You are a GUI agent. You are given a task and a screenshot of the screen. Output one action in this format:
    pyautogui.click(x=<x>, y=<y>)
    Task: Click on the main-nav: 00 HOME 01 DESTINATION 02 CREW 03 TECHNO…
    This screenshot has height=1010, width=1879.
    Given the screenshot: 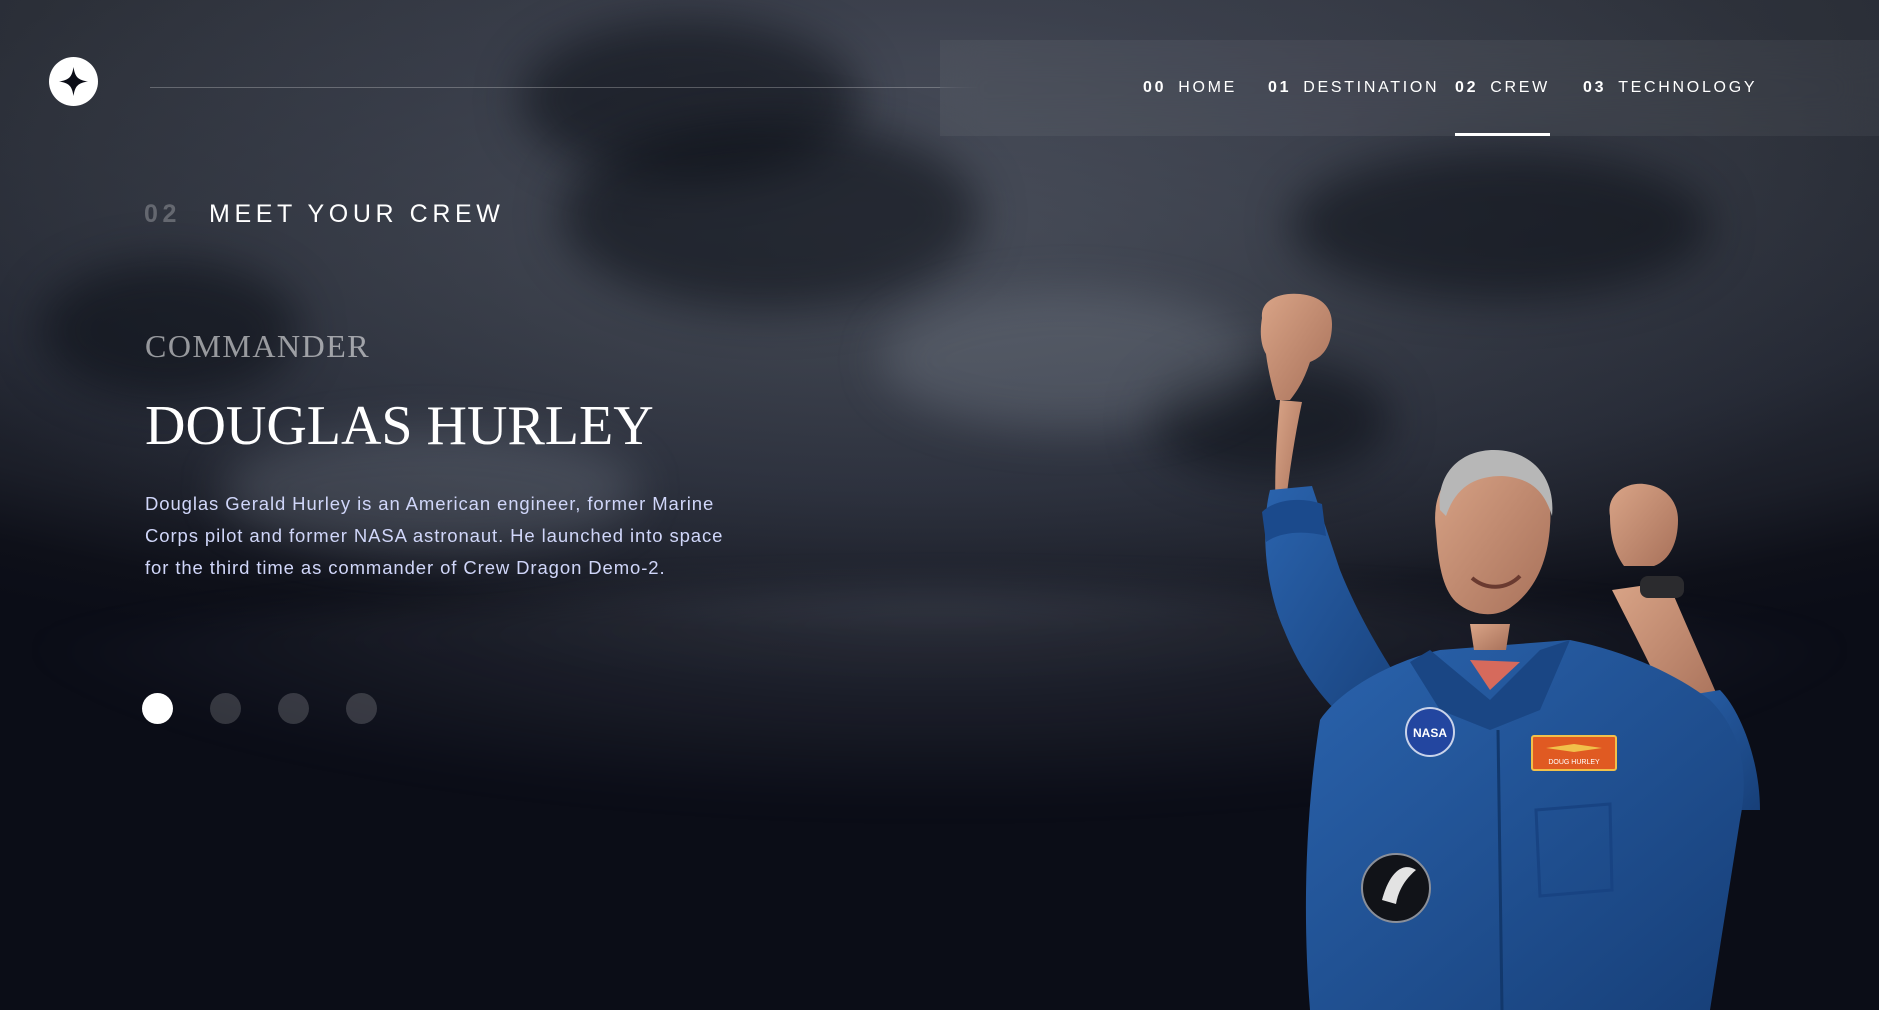 What is the action you would take?
    pyautogui.click(x=1409, y=88)
    